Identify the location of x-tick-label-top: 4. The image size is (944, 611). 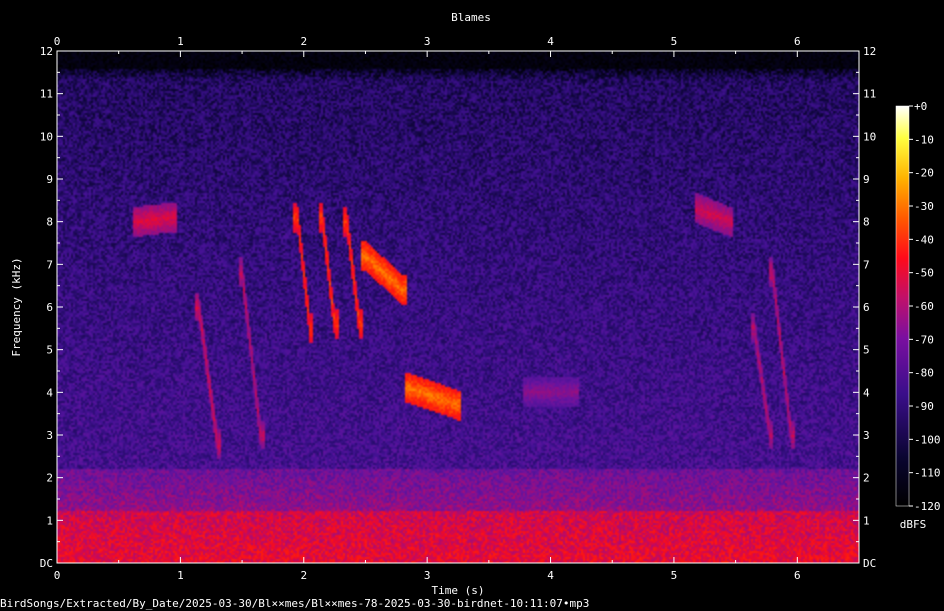
(550, 41).